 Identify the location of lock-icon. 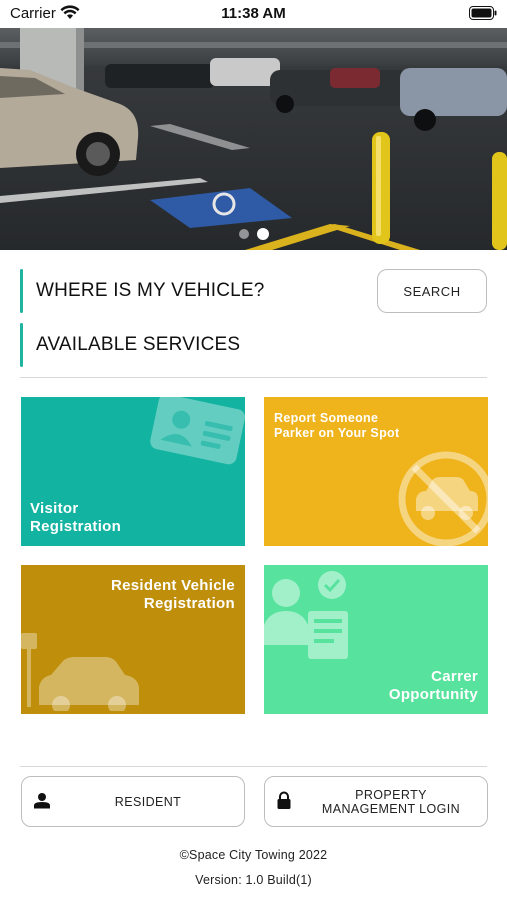
(284, 801).